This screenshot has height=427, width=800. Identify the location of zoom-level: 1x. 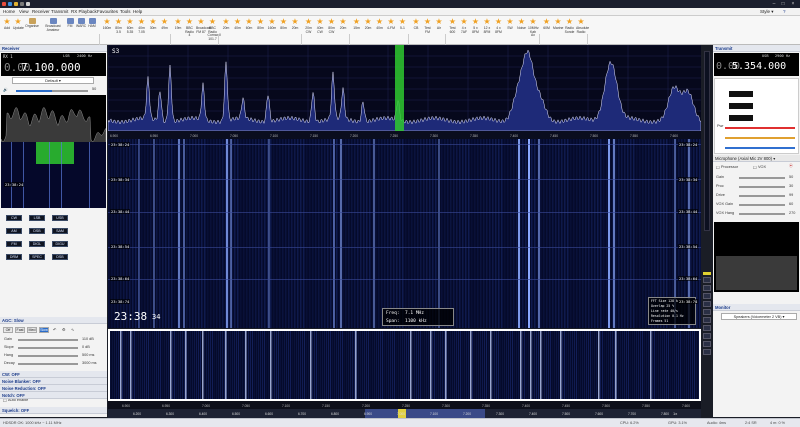
(675, 413).